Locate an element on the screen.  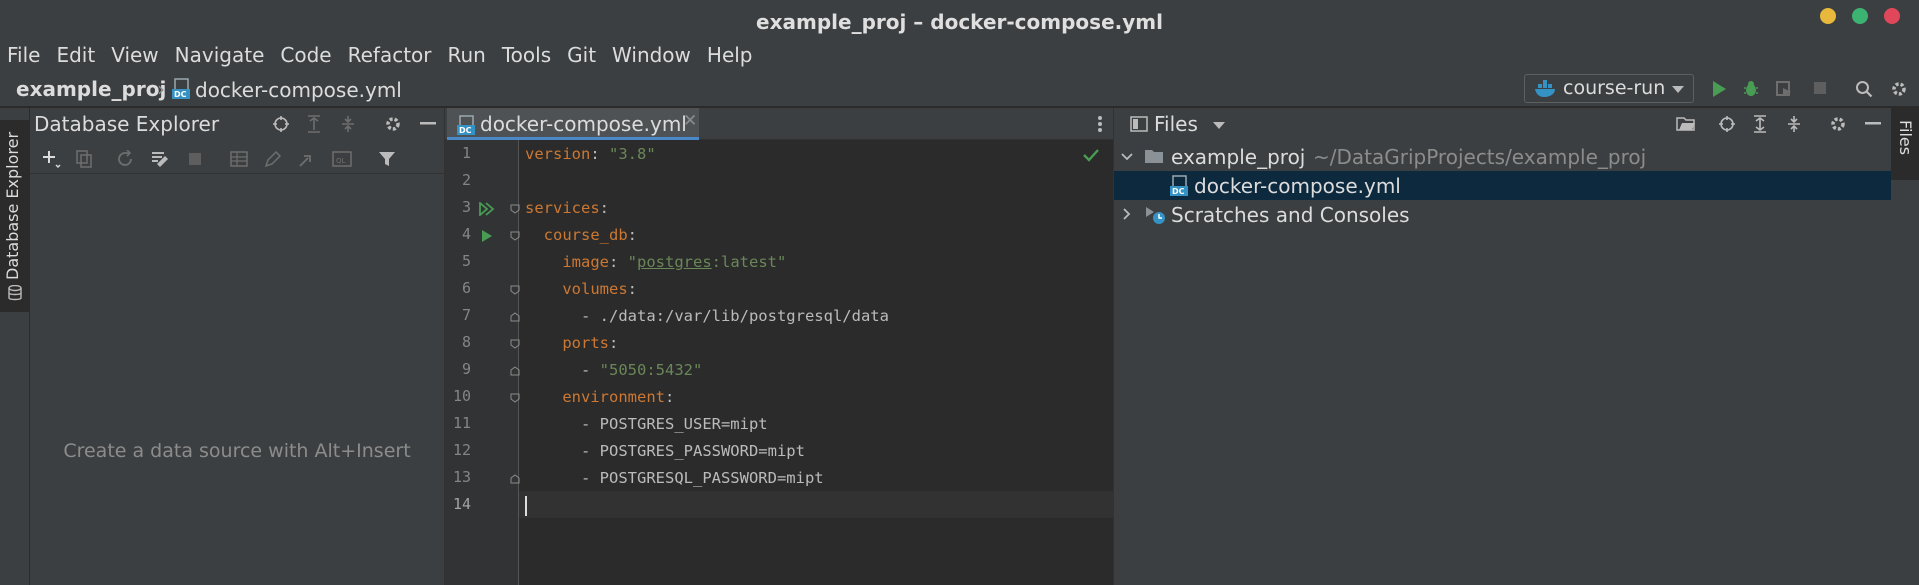
code-line-4: course_db: is located at coordinates (590, 235).